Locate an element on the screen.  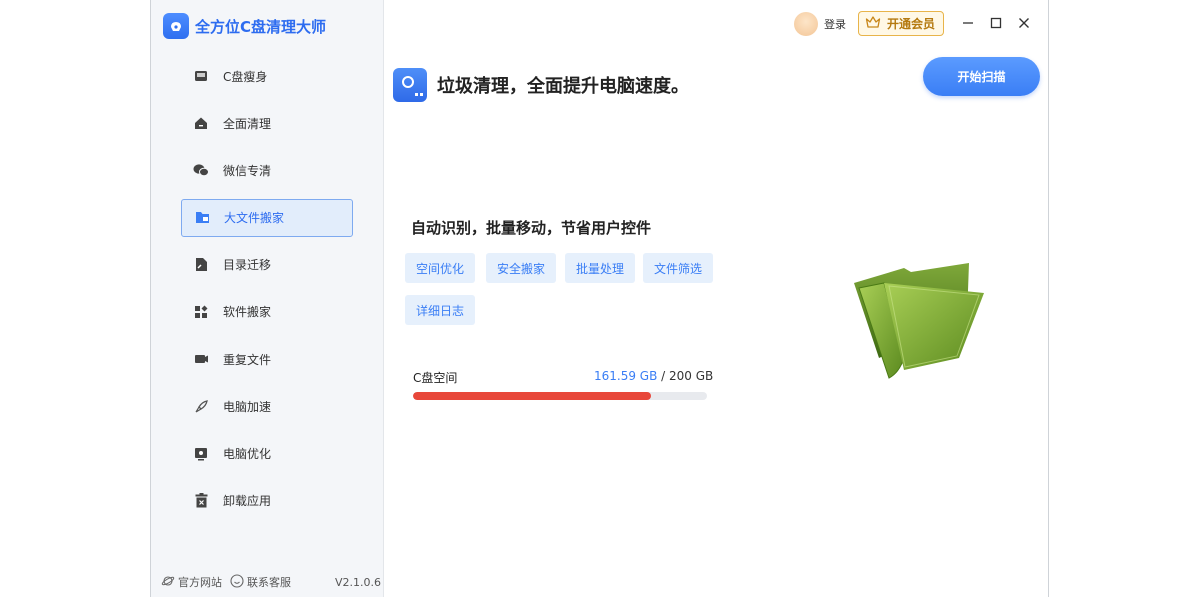
sidebar-item-large-file-move: 大文件搬家 is located at coordinates (267, 217).